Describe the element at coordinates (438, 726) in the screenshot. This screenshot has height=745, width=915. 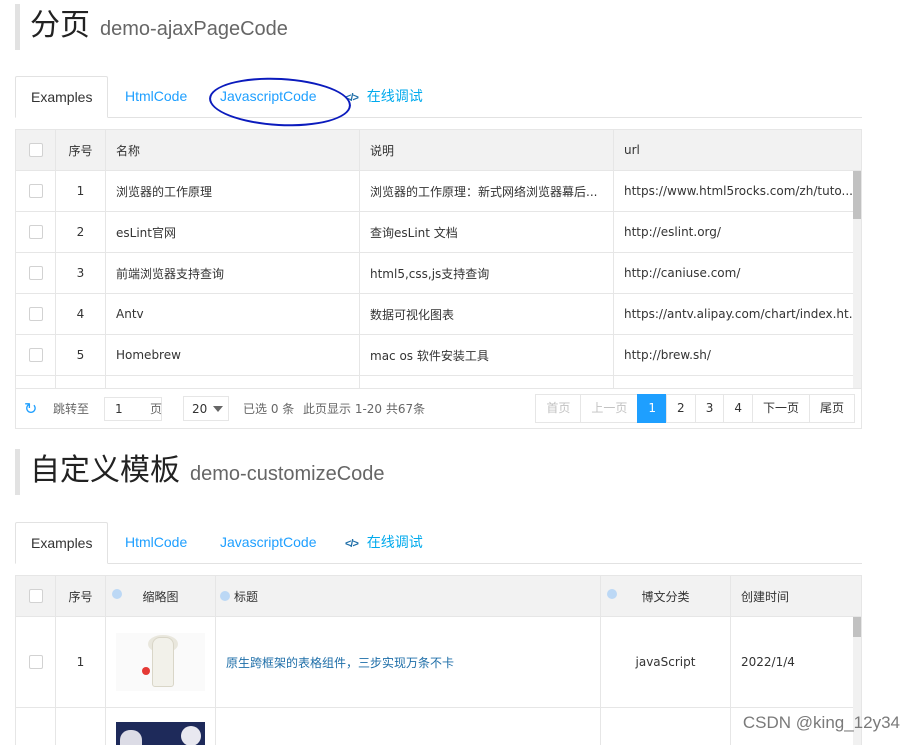
I see `table-row-partial` at that location.